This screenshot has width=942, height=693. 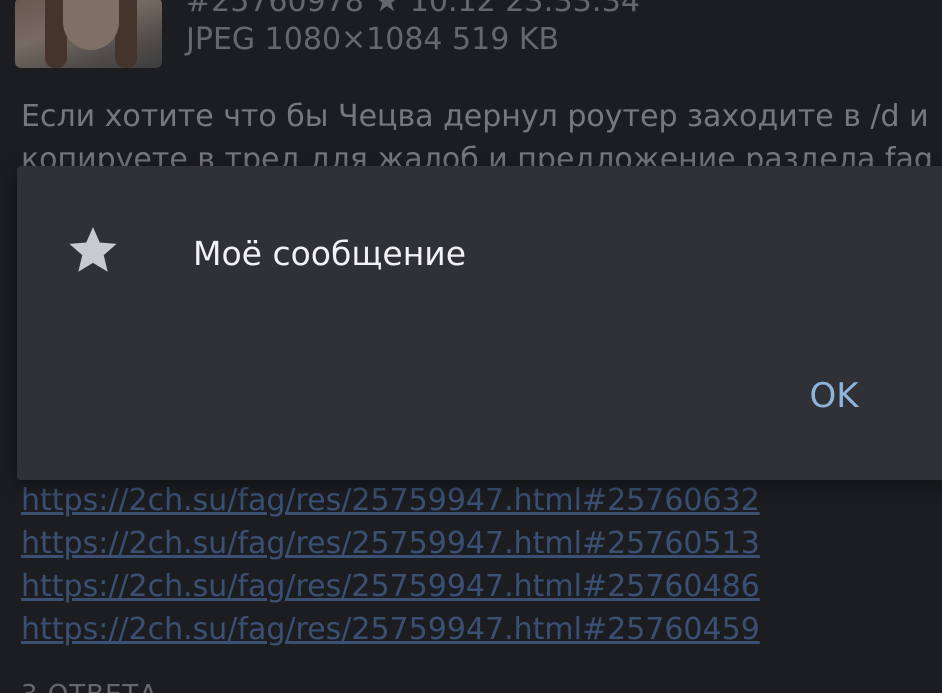 What do you see at coordinates (91, 25) in the screenshot?
I see `thumbnail-face` at bounding box center [91, 25].